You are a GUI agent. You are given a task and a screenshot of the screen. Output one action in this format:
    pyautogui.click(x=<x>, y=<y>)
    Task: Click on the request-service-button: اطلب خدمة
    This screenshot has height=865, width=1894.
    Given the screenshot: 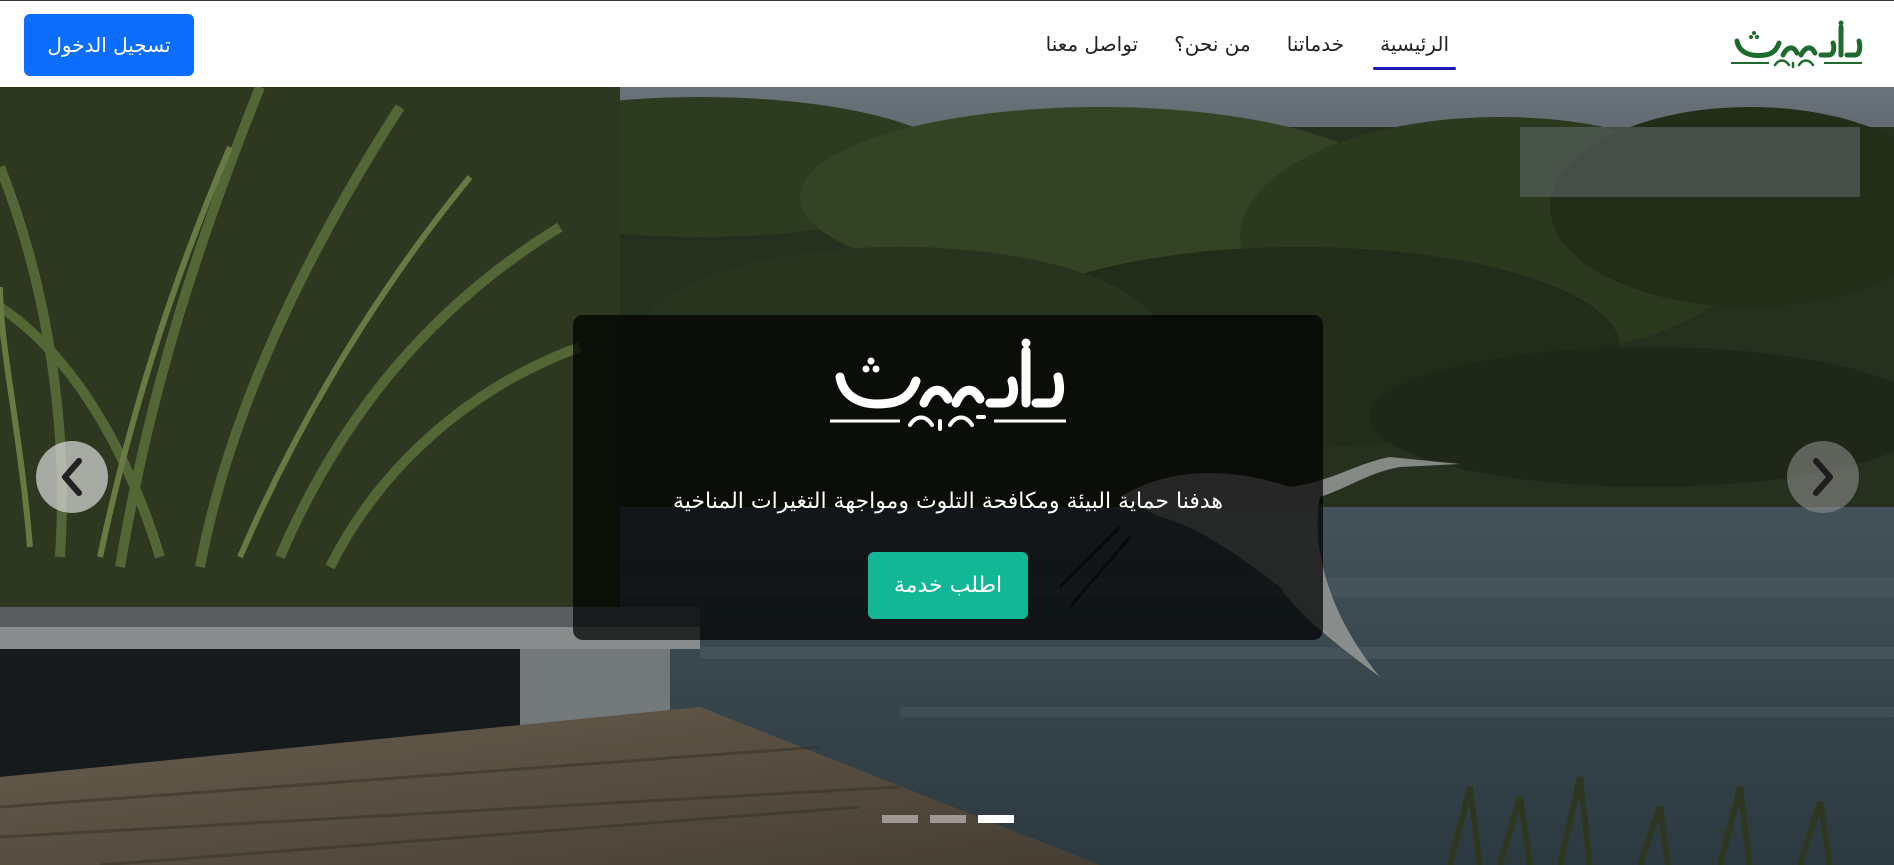 What is the action you would take?
    pyautogui.click(x=948, y=585)
    